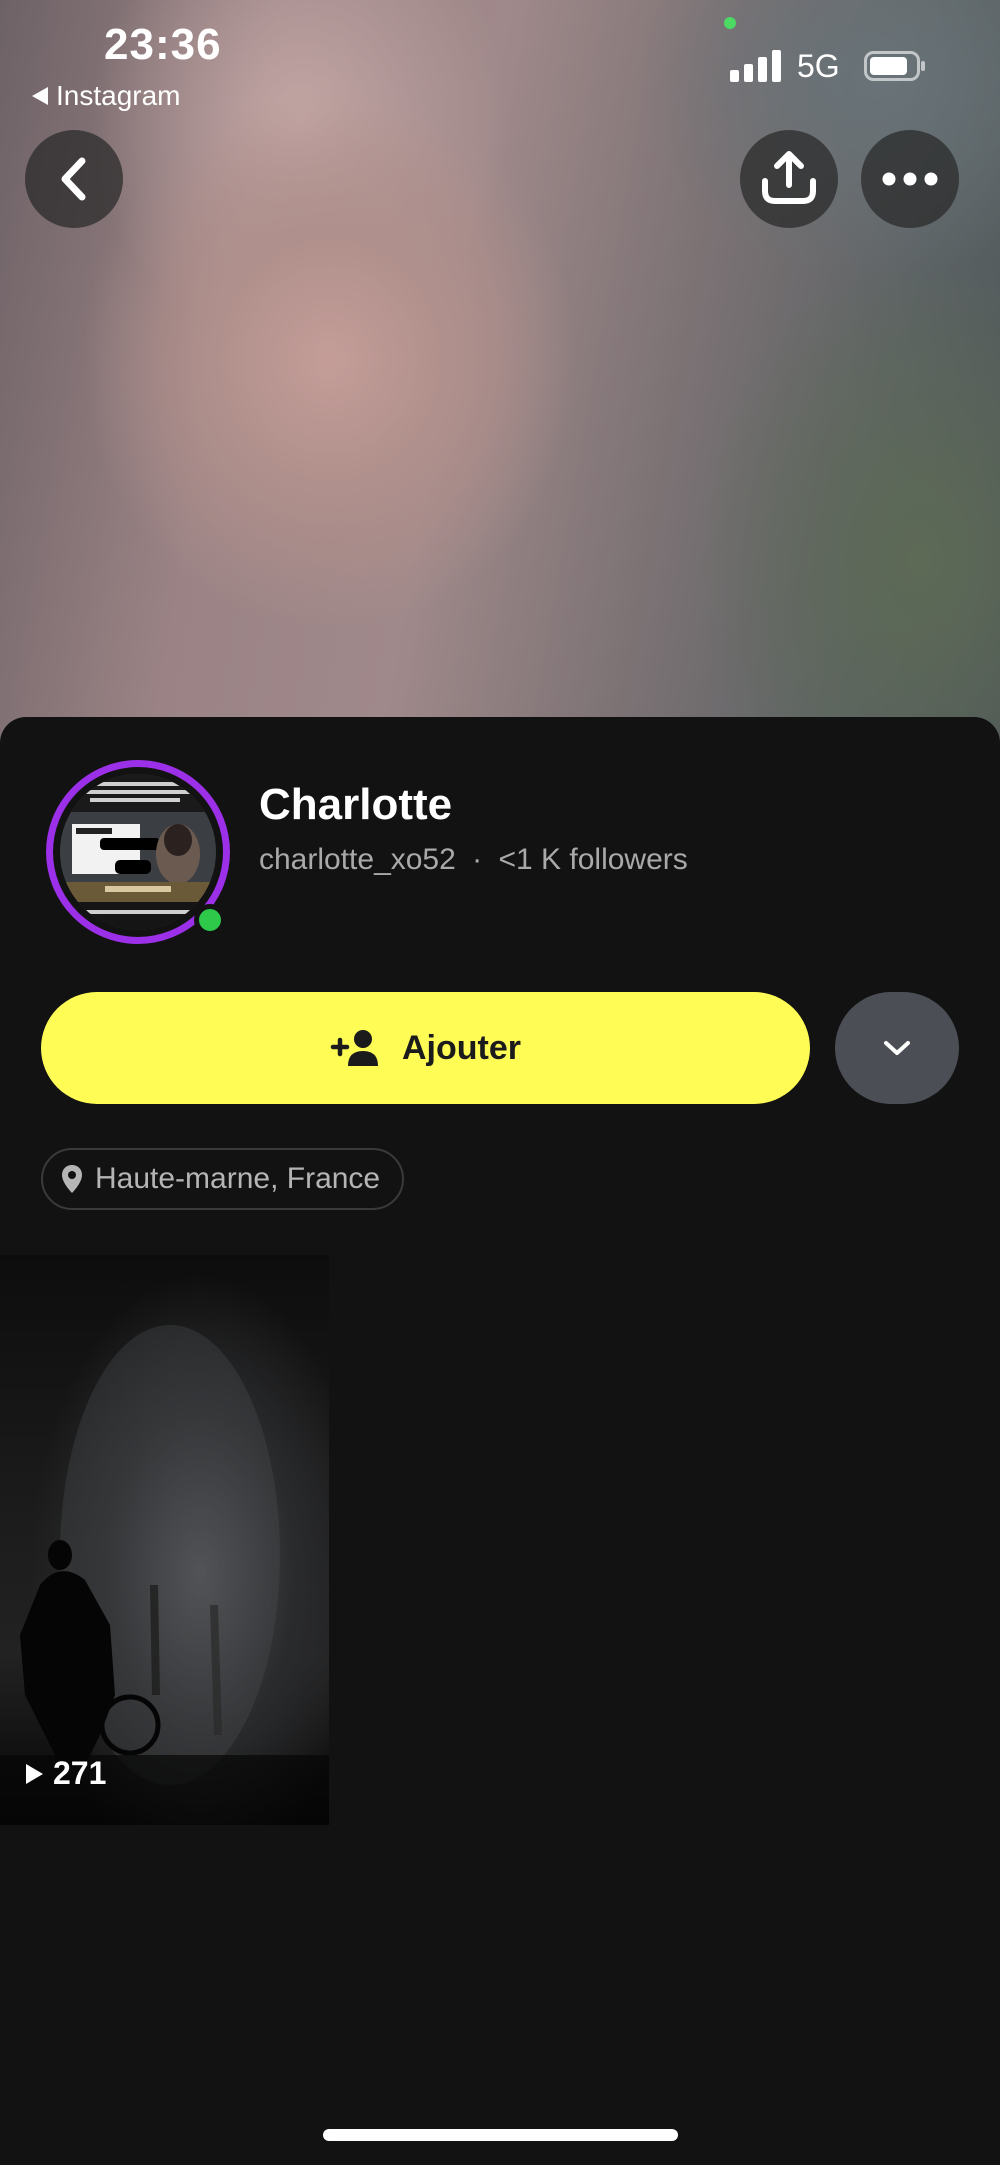 The height and width of the screenshot is (2165, 1000). I want to click on back-button, so click(74, 179).